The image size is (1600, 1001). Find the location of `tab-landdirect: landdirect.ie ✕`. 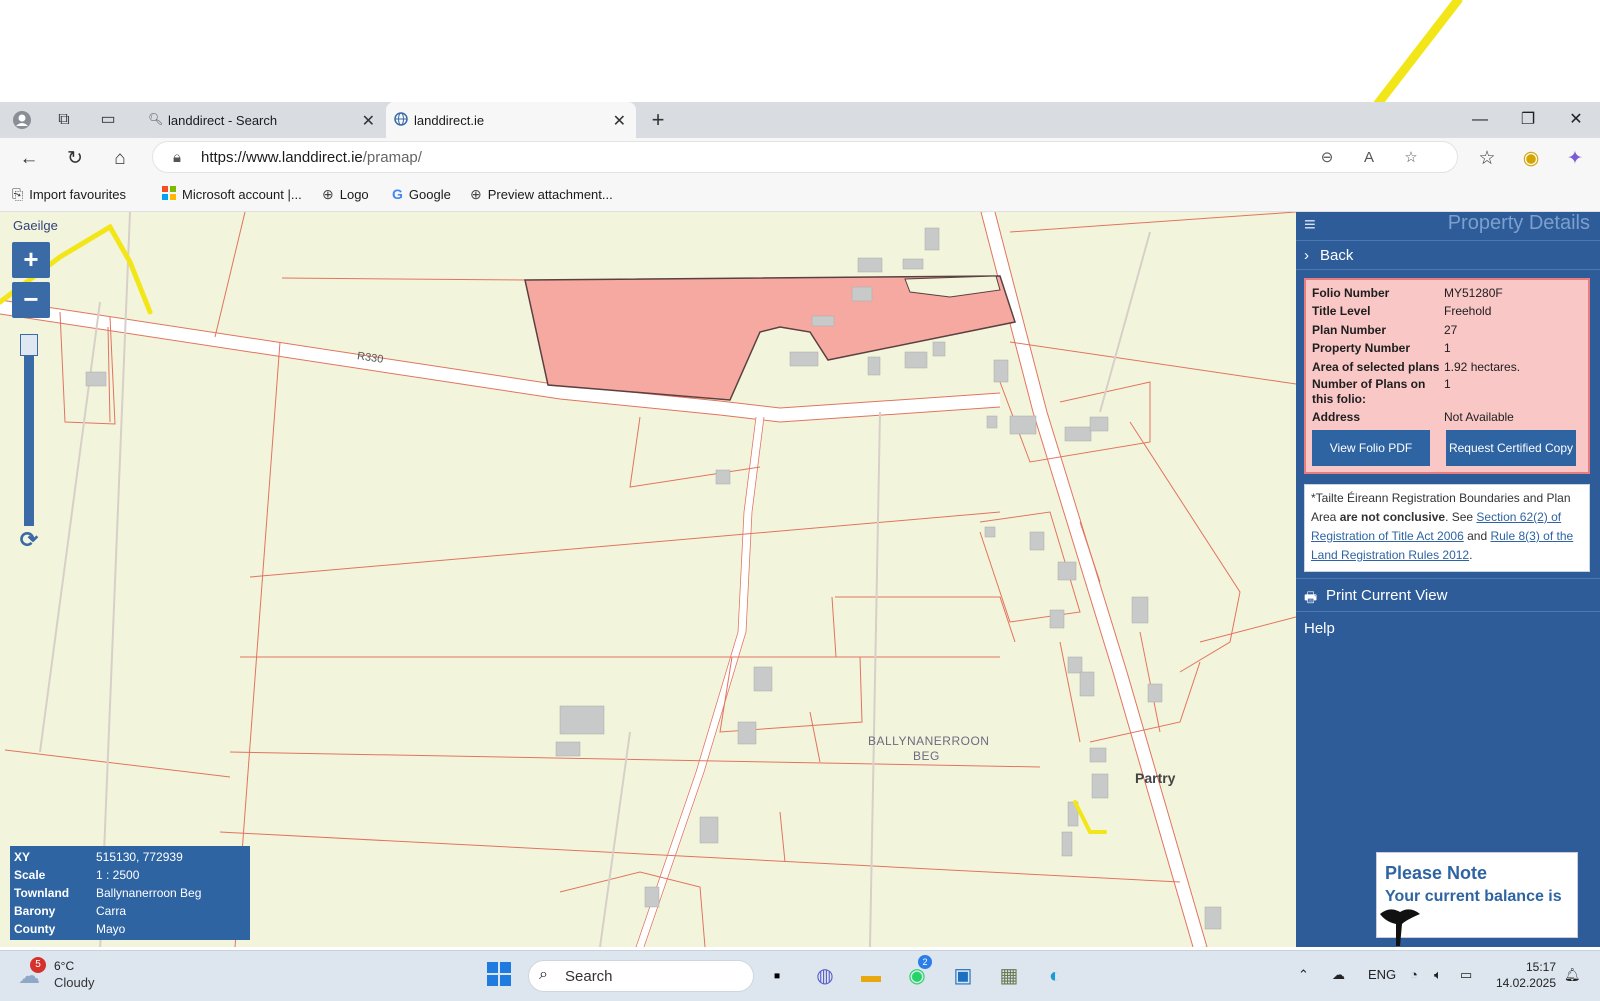

tab-landdirect: landdirect.ie ✕ is located at coordinates (511, 120).